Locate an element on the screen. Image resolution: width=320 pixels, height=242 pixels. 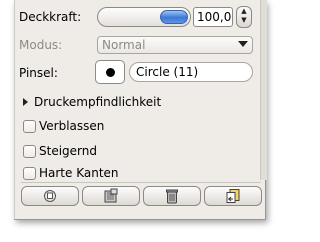
fade-checkbox is located at coordinates (29, 126).